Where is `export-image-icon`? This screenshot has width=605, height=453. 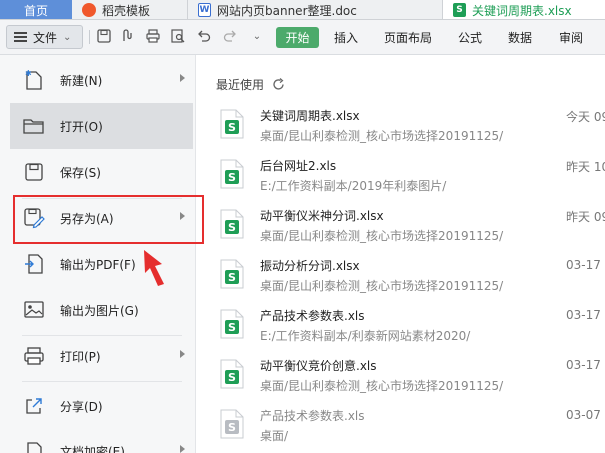 export-image-icon is located at coordinates (34, 310).